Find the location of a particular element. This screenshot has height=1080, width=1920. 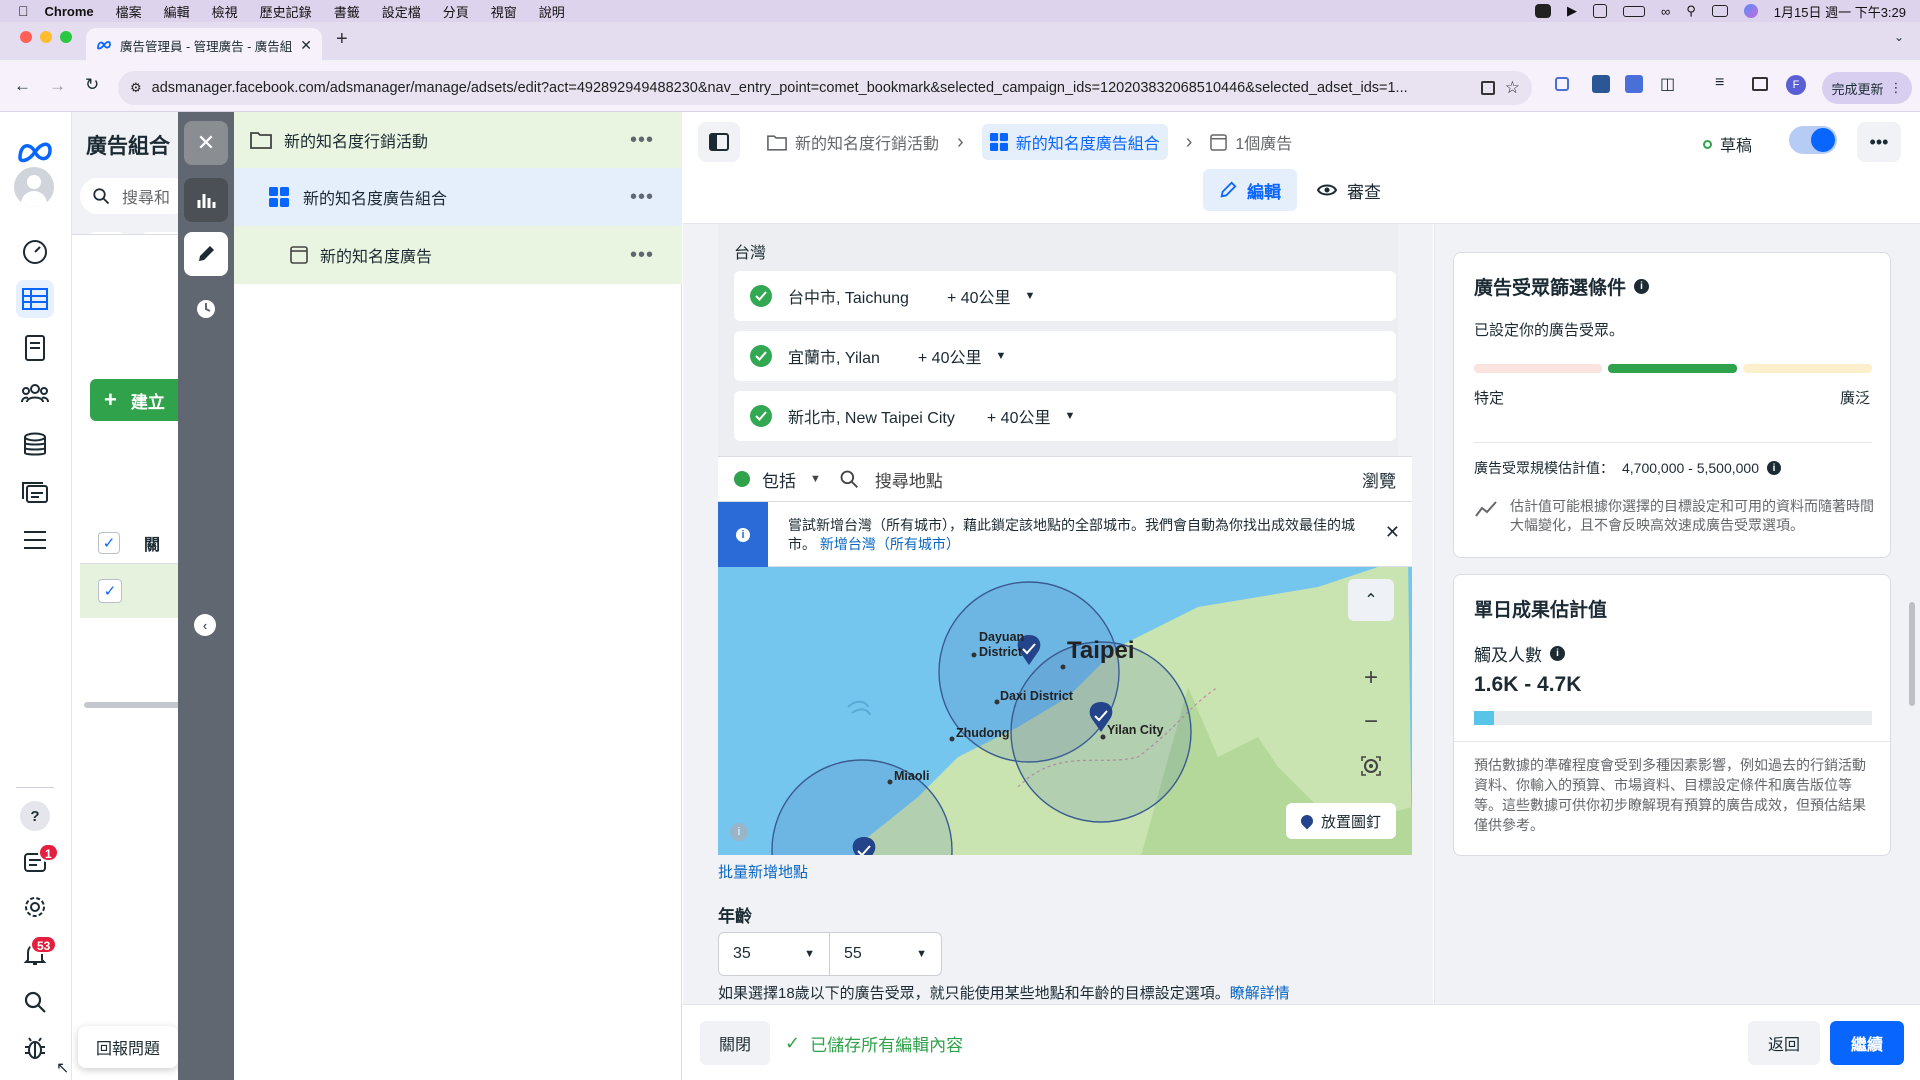

close-window-button is located at coordinates (26, 37).